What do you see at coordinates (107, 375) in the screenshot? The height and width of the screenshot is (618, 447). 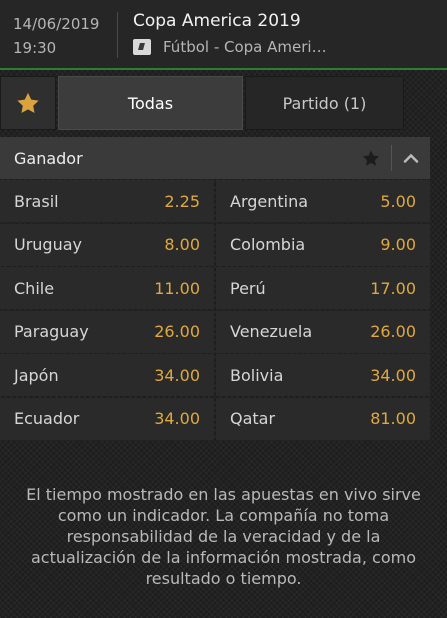 I see `selection-button: Japón 34.00` at bounding box center [107, 375].